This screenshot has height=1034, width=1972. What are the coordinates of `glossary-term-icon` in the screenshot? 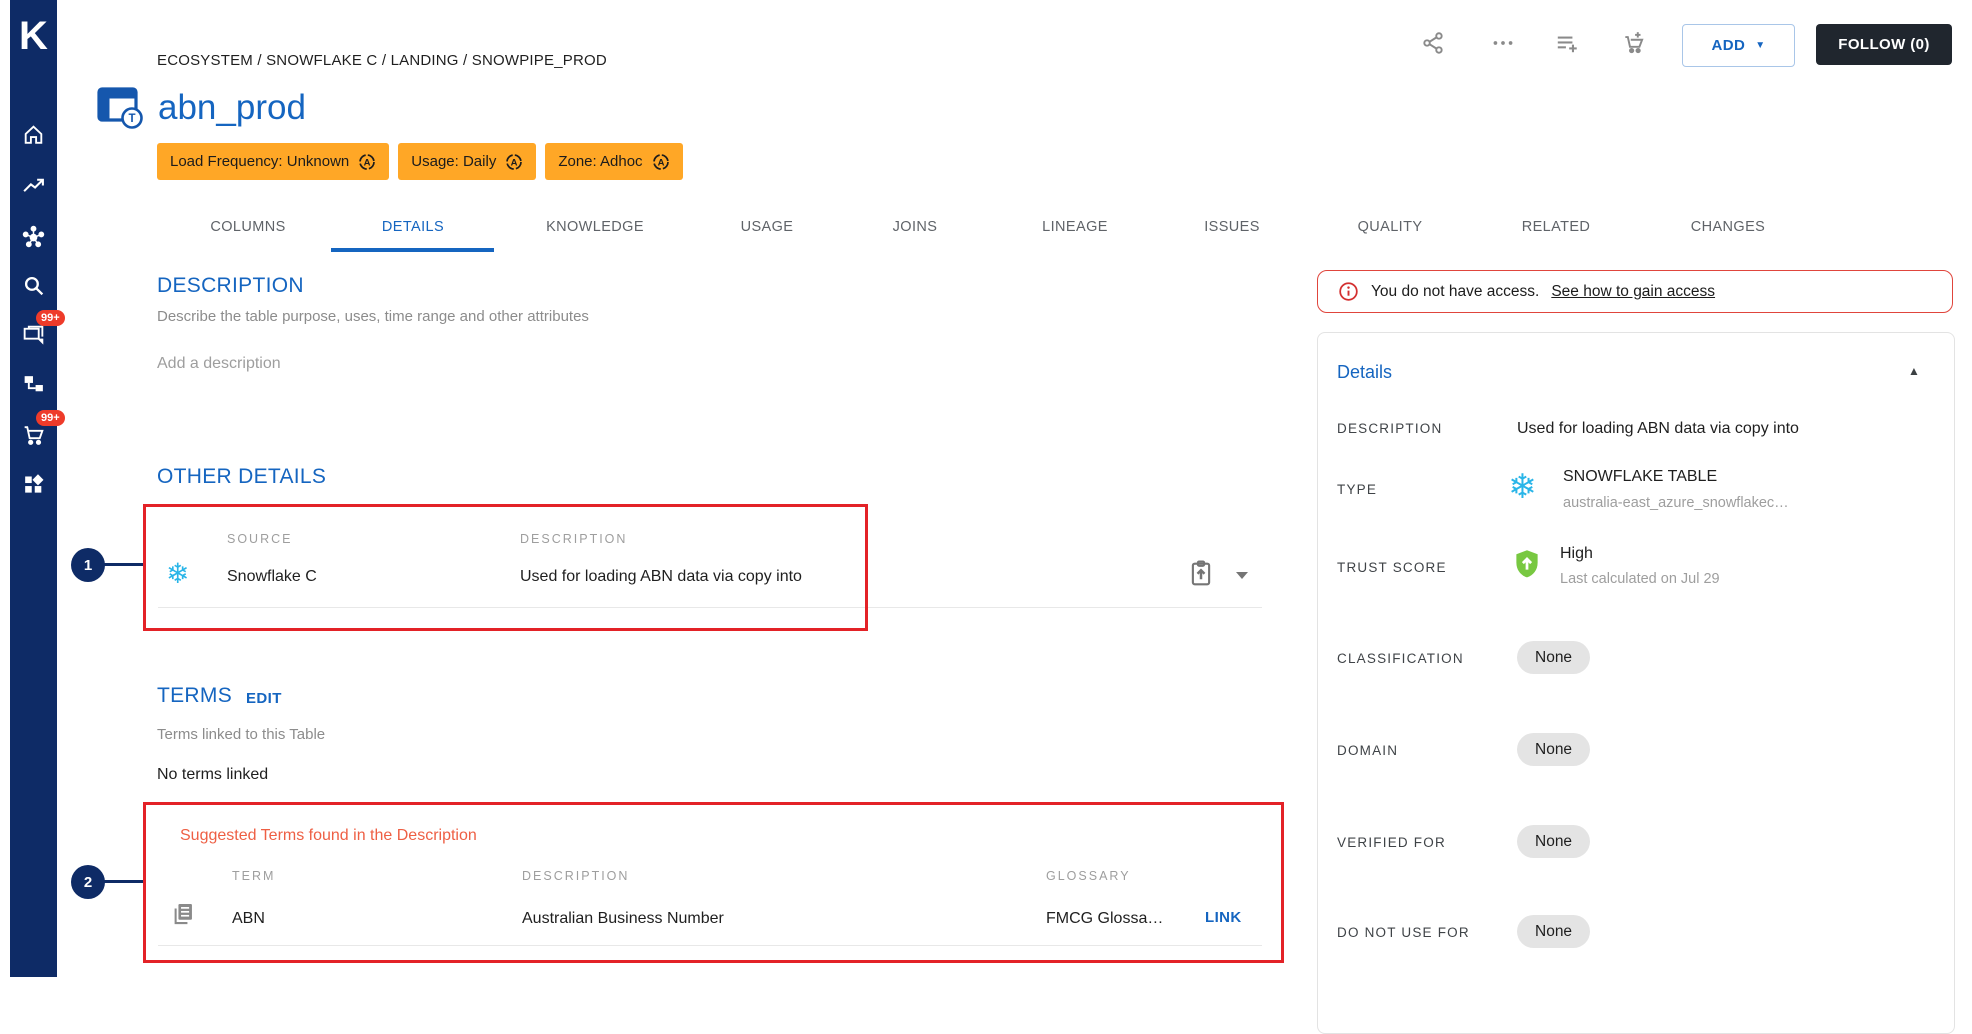 It's located at (183, 913).